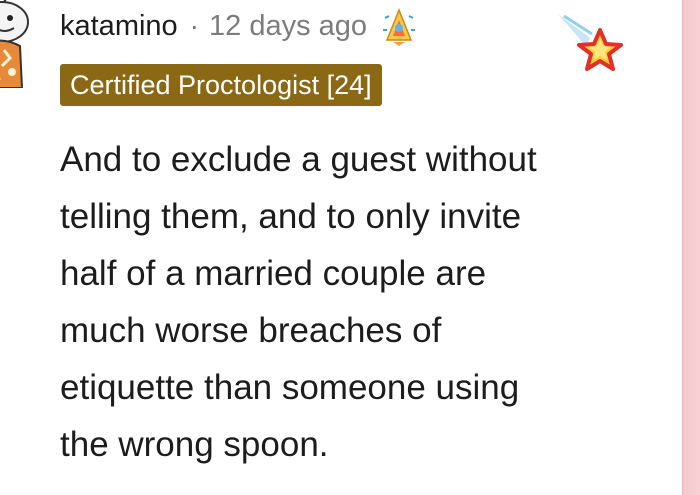 The height and width of the screenshot is (495, 700). What do you see at coordinates (291, 216) in the screenshot?
I see `comment-line: telling them, and to only invite` at bounding box center [291, 216].